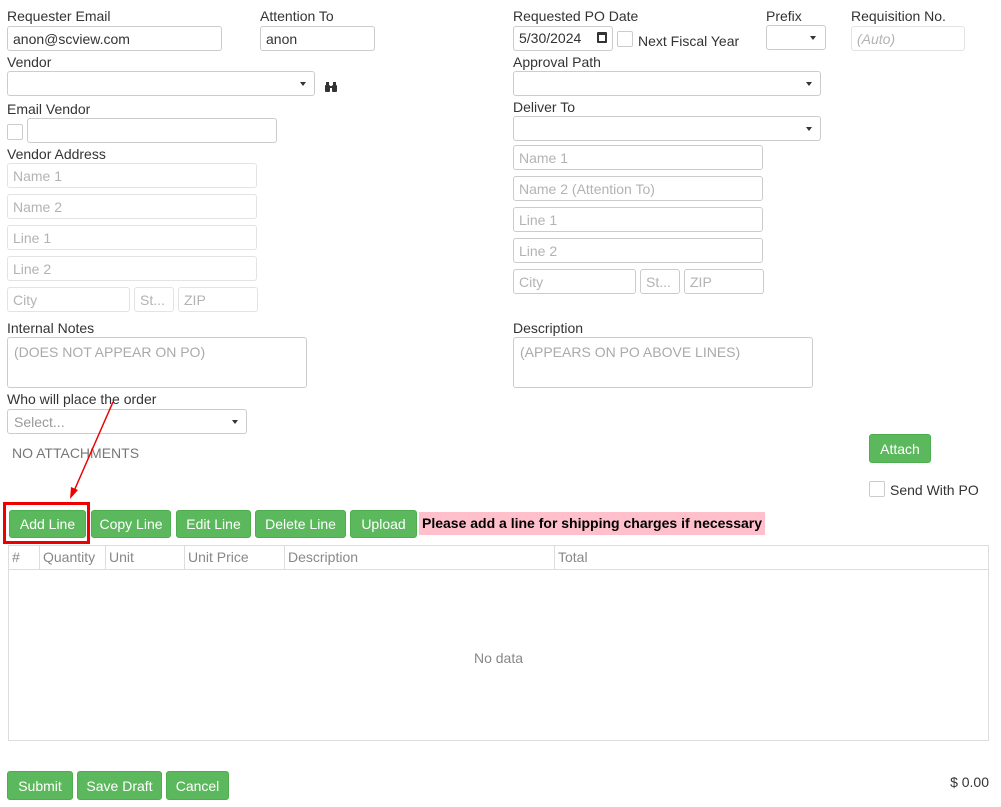  I want to click on vendor-address-label: Vendor Address, so click(56, 154).